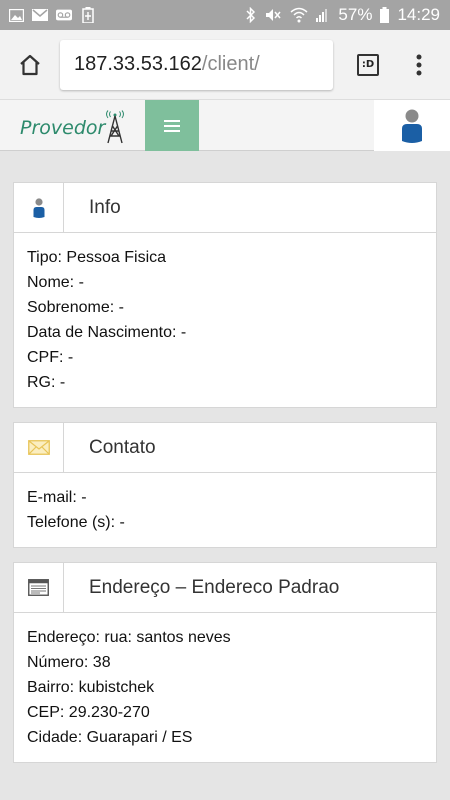 The width and height of the screenshot is (450, 800). What do you see at coordinates (273, 15) in the screenshot?
I see `mute-icon` at bounding box center [273, 15].